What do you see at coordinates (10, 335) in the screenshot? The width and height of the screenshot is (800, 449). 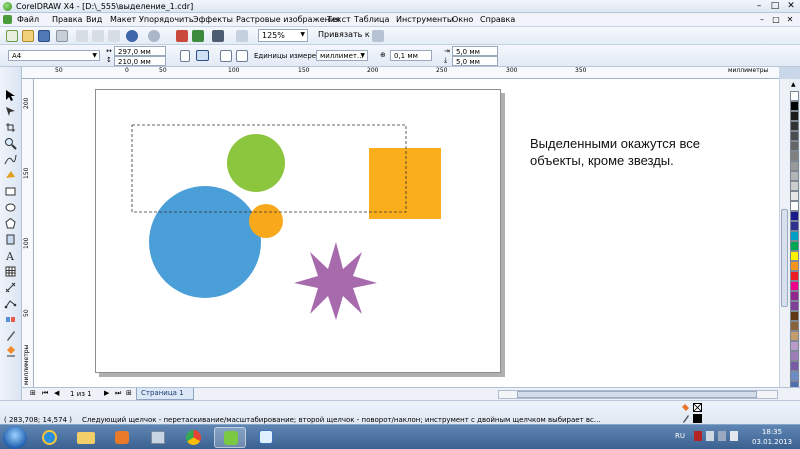 I see `outline-pen-tool-icon` at bounding box center [10, 335].